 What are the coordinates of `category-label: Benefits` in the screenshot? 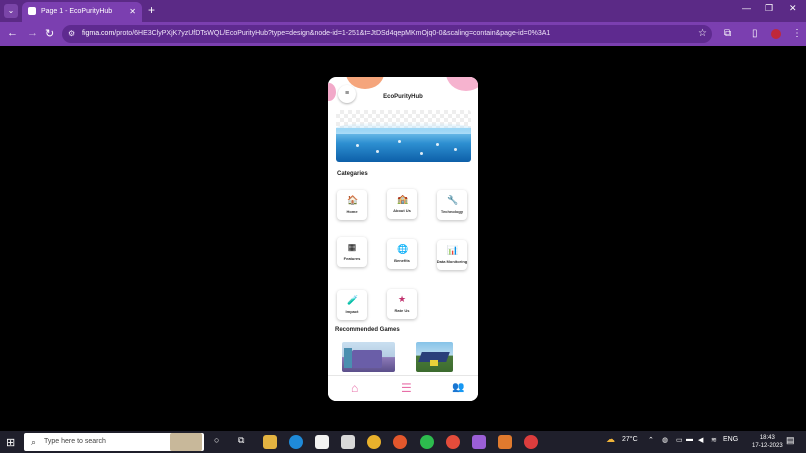 It's located at (402, 260).